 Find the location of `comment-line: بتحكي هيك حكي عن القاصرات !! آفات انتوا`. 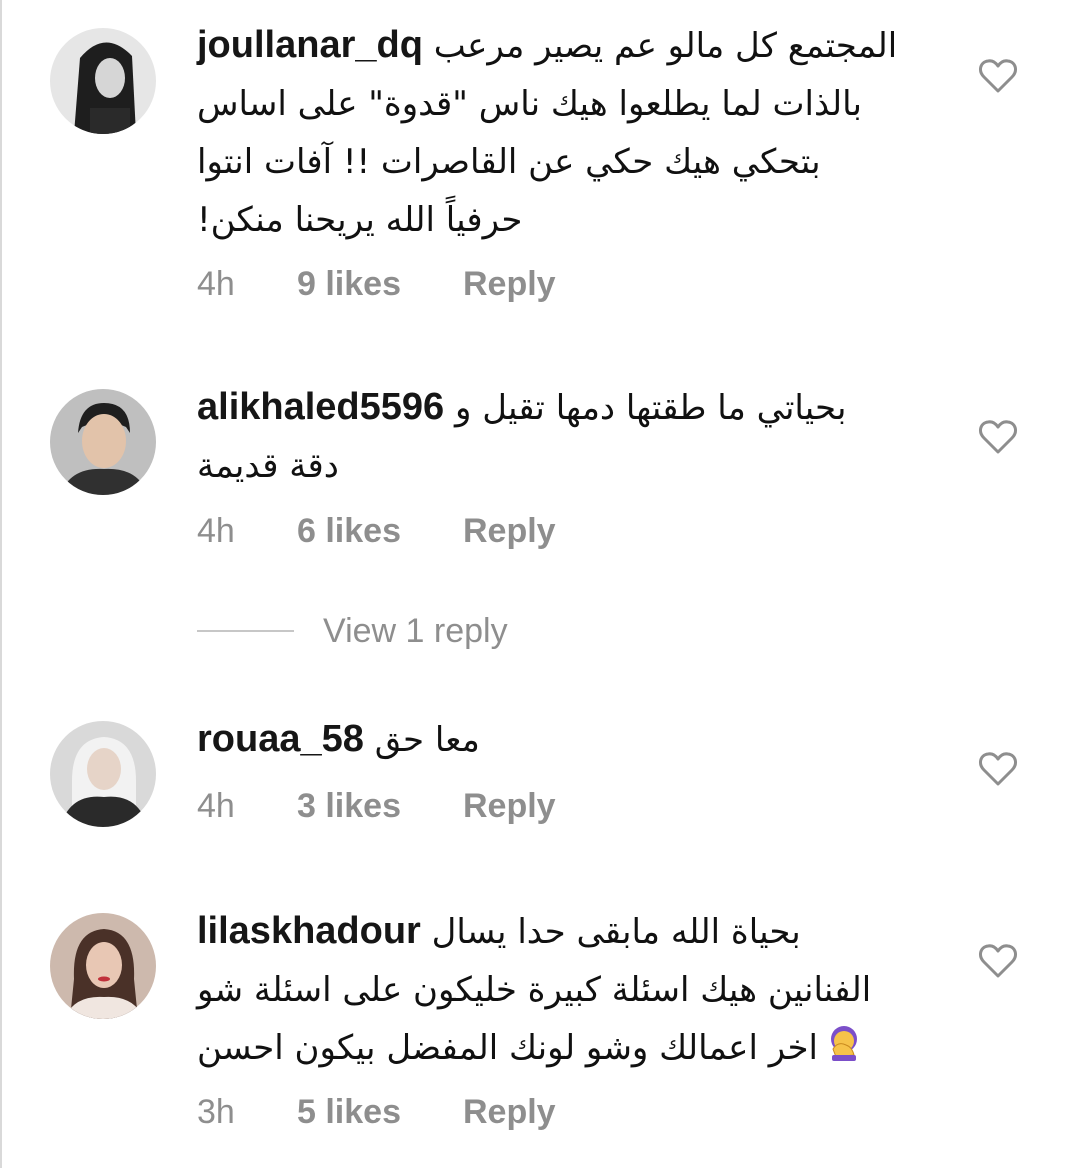

comment-line: بتحكي هيك حكي عن القاصرات !! آفات انتوا is located at coordinates (509, 162).